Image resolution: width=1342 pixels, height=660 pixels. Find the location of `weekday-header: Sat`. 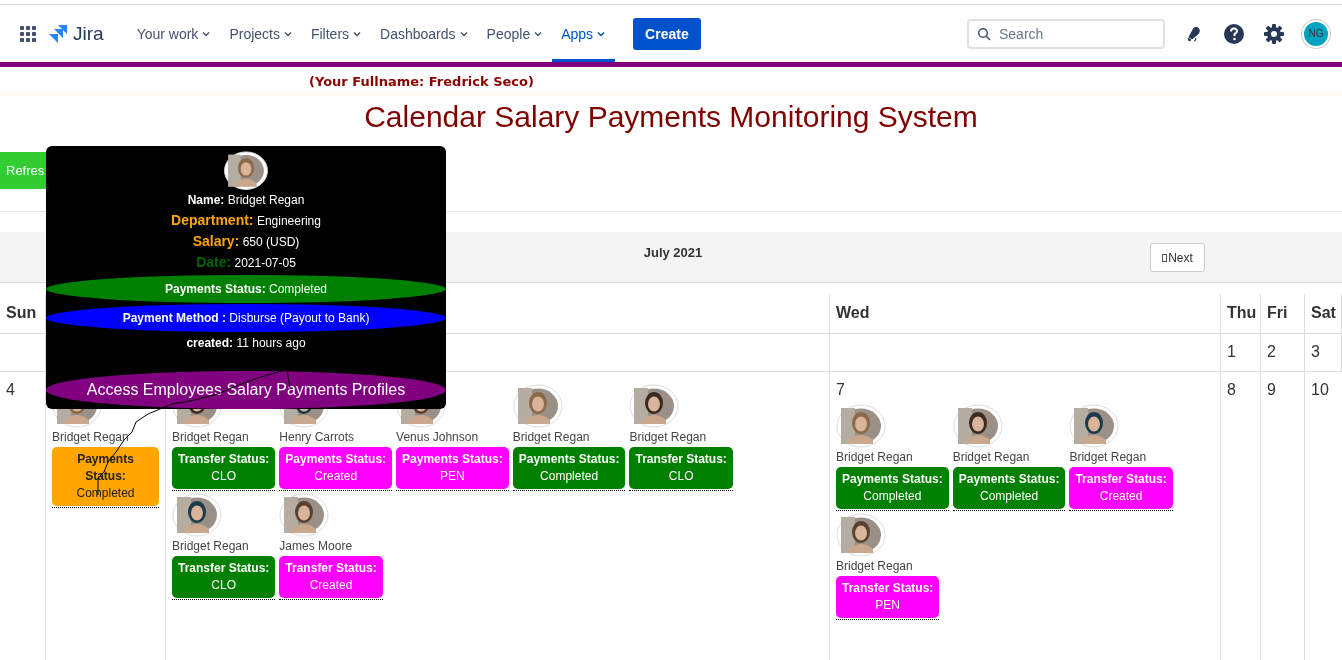

weekday-header: Sat is located at coordinates (1323, 314).